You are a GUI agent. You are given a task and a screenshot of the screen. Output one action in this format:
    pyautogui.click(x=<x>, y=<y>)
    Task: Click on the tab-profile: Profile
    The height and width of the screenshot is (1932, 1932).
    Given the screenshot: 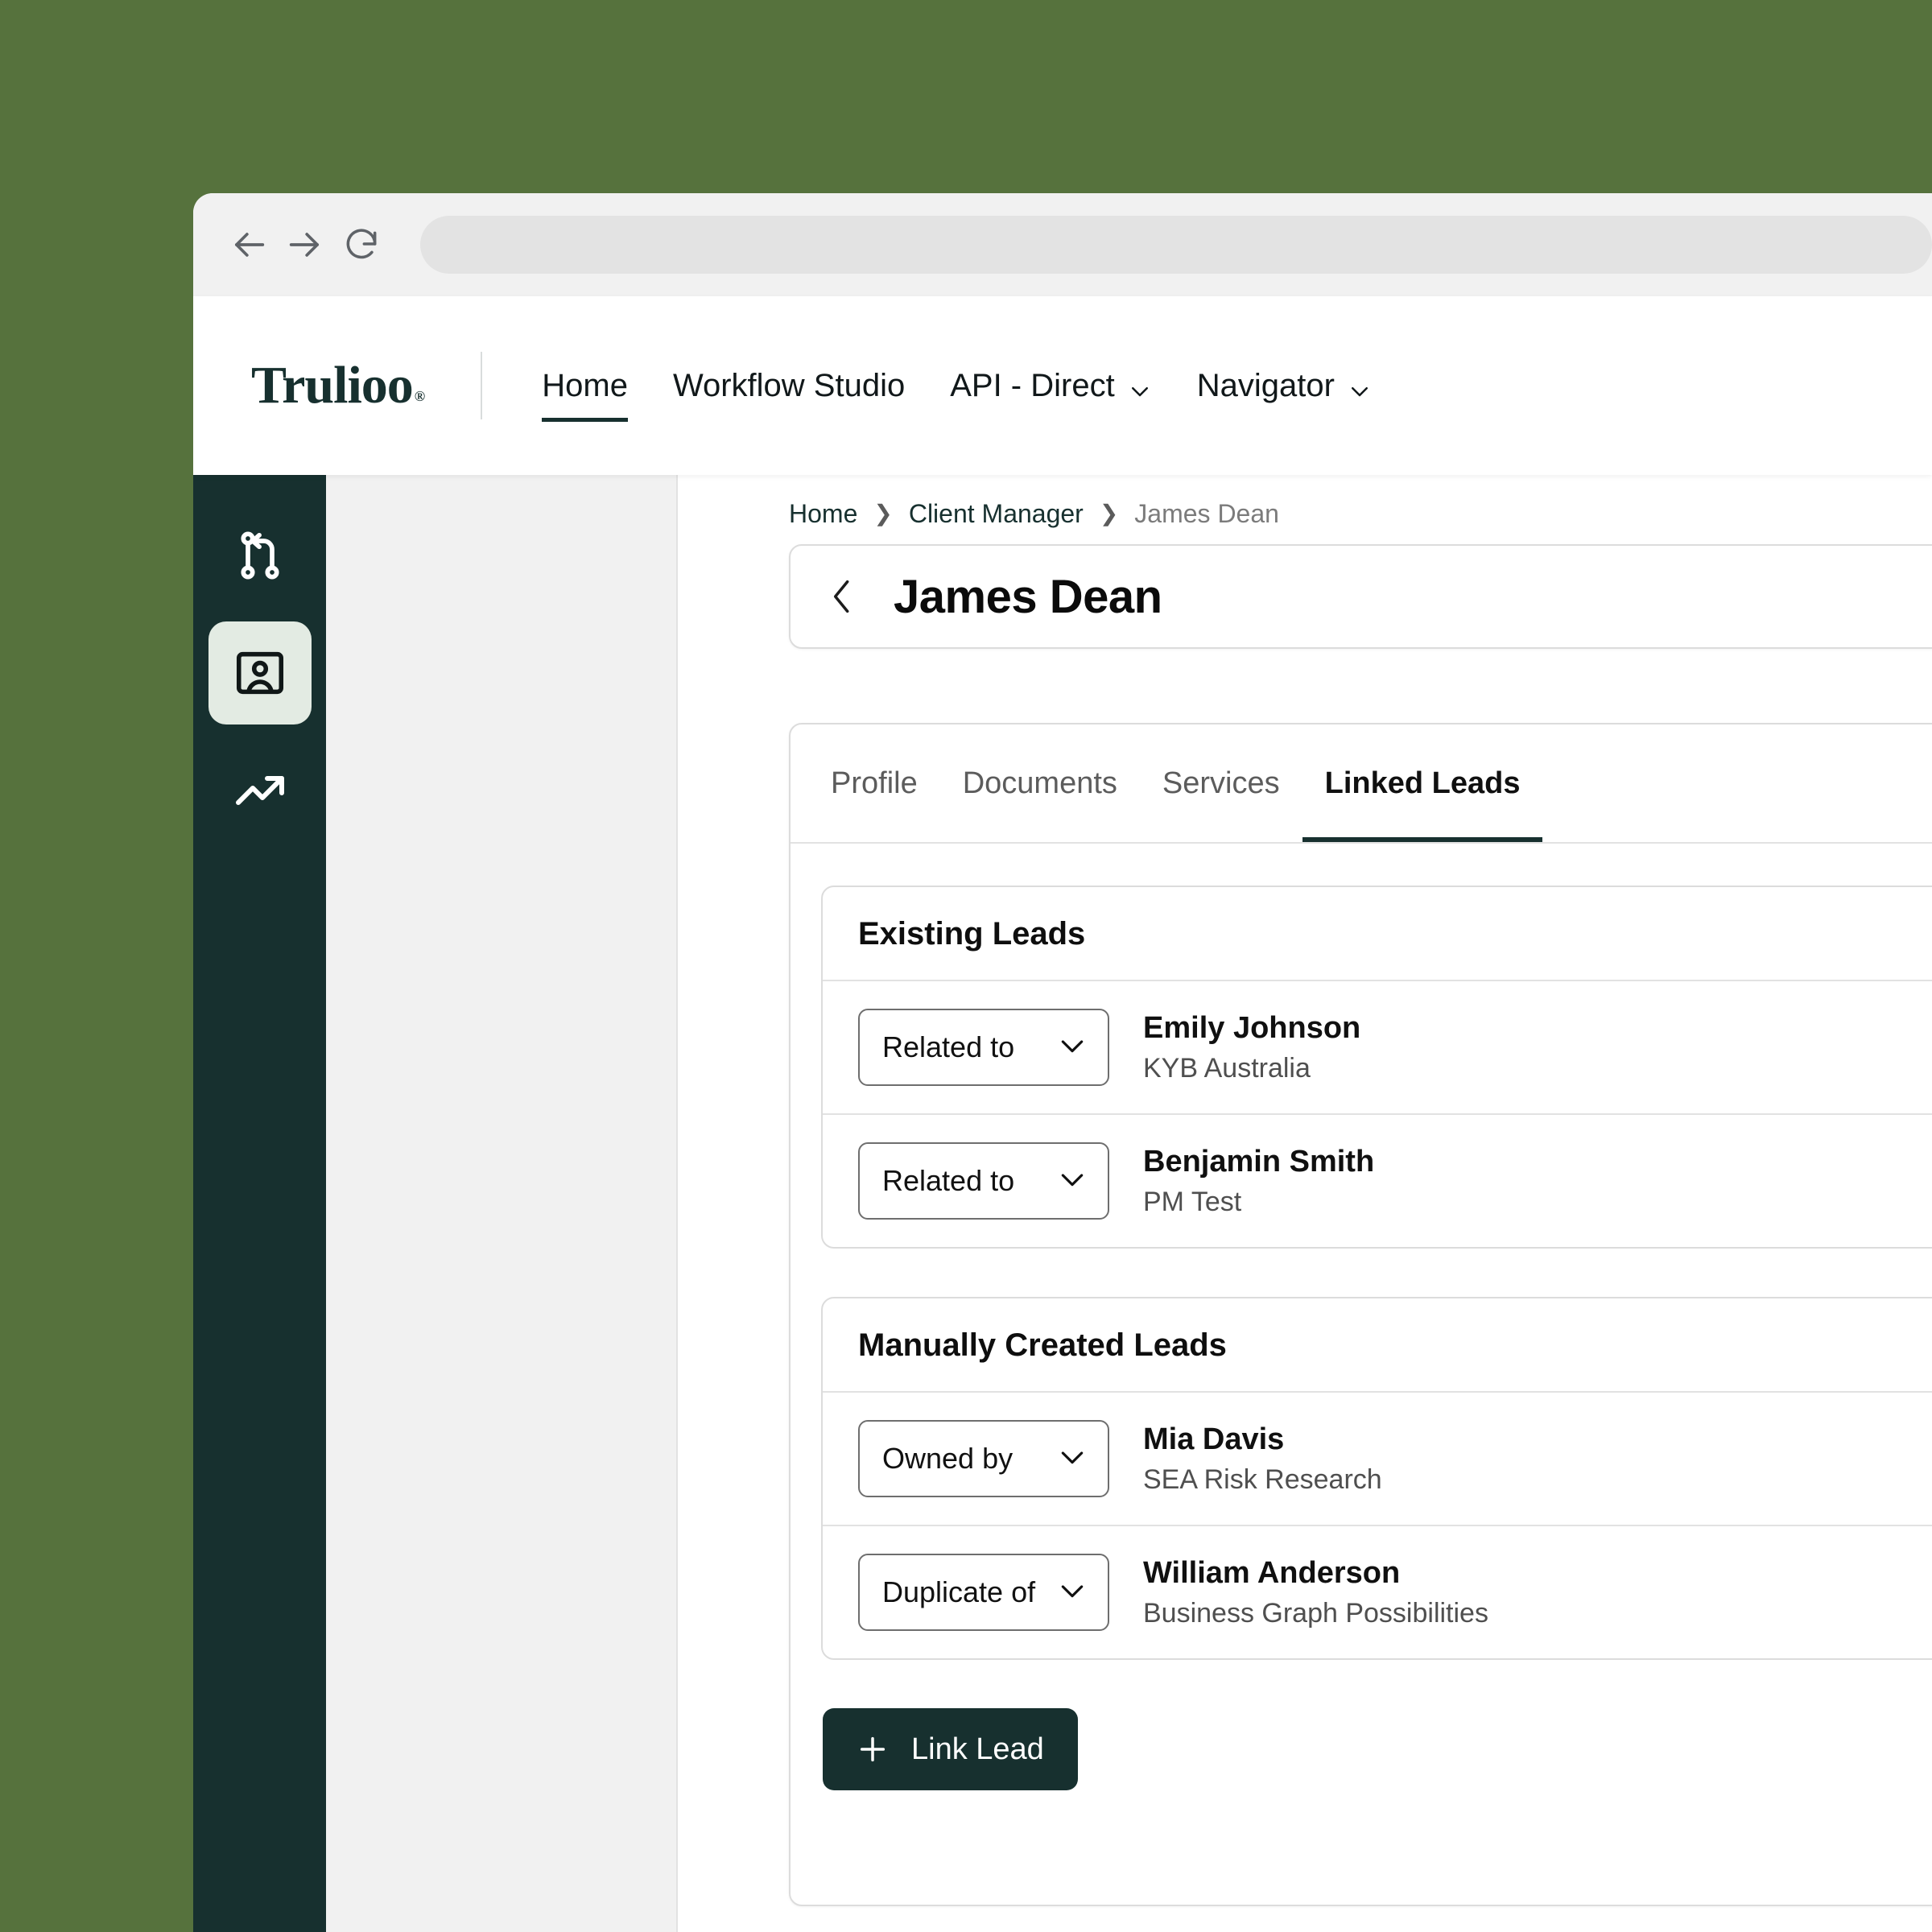 What is the action you would take?
    pyautogui.click(x=874, y=783)
    